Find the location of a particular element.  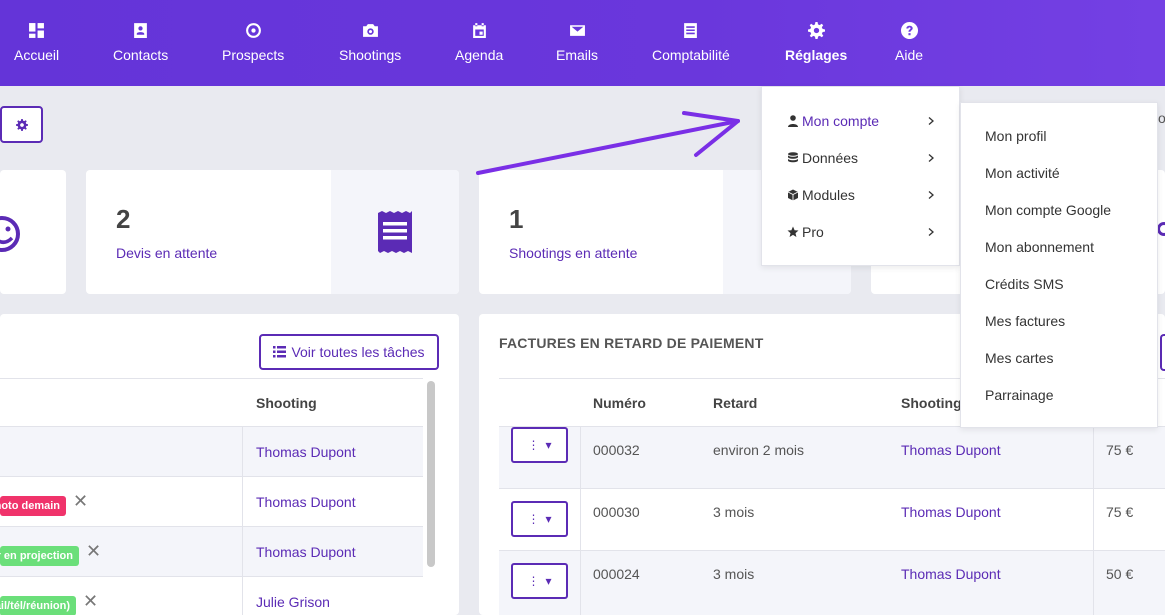

table-row: hoto demain ✕ Thomas Dupont is located at coordinates (211, 501).